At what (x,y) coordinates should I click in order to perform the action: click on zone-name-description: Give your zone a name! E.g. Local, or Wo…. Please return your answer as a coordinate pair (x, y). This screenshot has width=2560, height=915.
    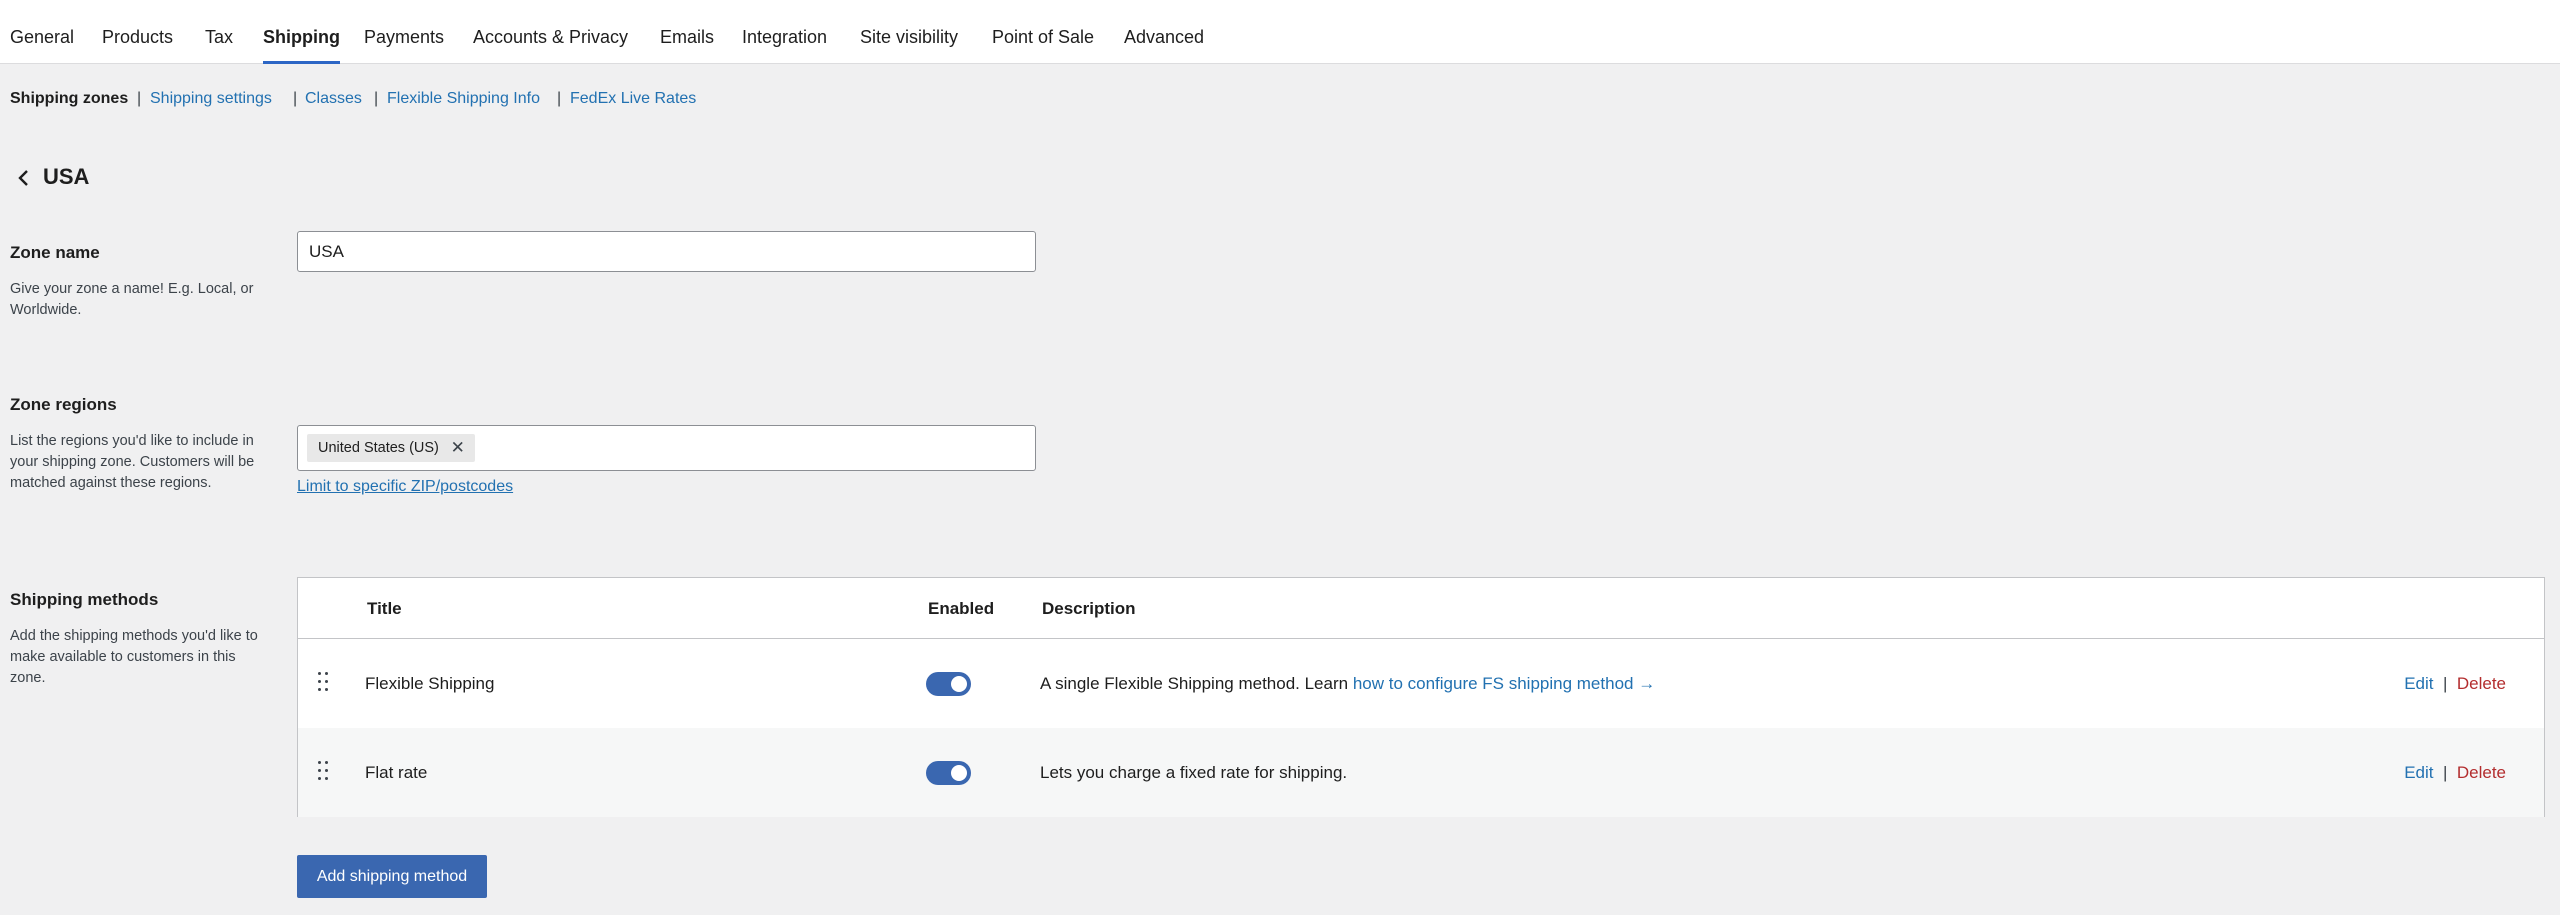
    Looking at the image, I should click on (132, 299).